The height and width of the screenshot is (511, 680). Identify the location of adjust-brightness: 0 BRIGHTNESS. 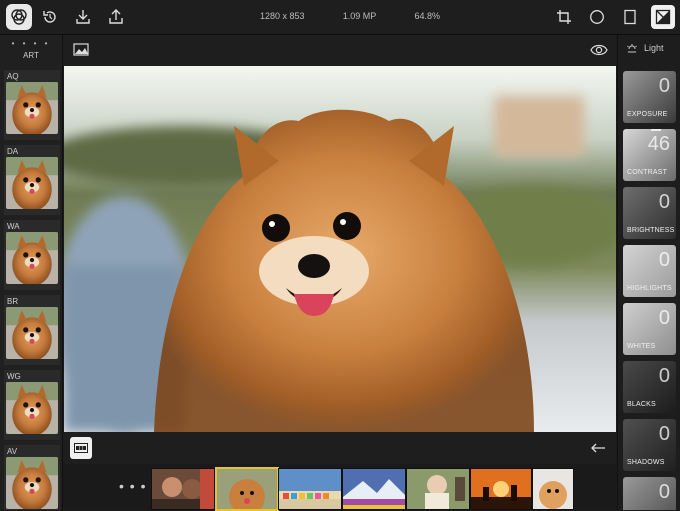
(649, 213).